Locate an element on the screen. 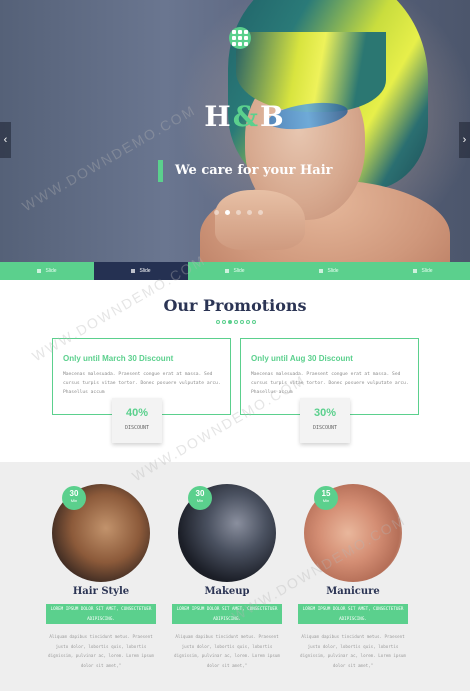  brand-b: B is located at coordinates (273, 116).